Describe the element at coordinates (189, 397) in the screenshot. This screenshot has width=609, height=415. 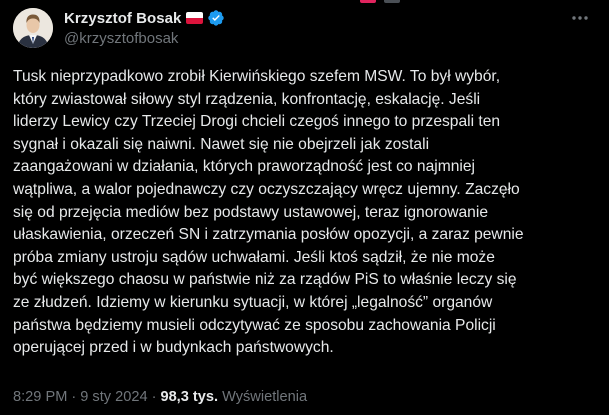
I see `views-count: 98,3 tys.` at that location.